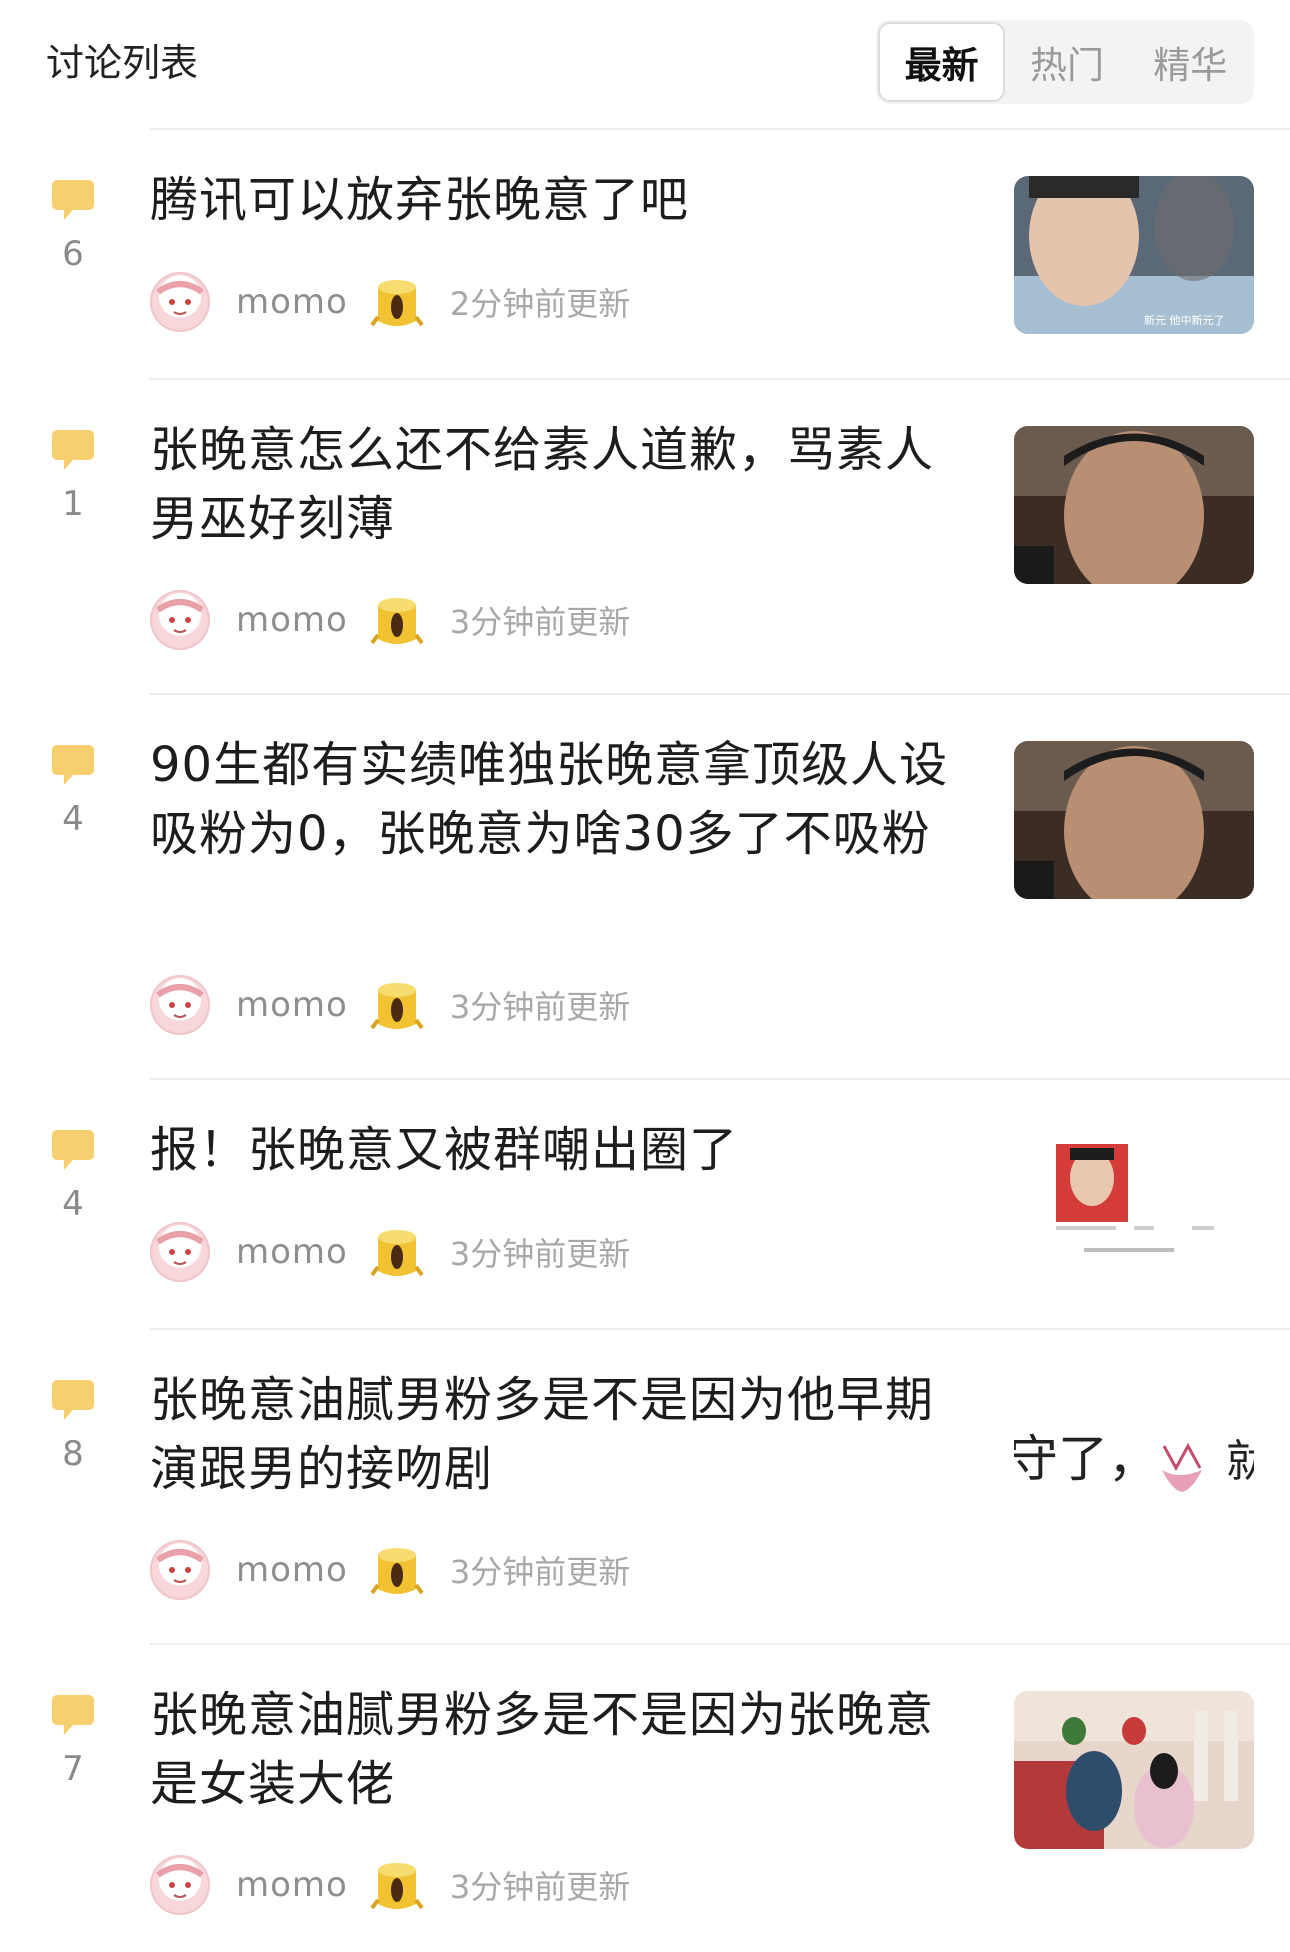 This screenshot has width=1290, height=1952. Describe the element at coordinates (560, 800) in the screenshot. I see `post-title: 90生都有实绩唯独张晚意拿顶级人设吸粉为0，张晚意为啥30多了不吸粉` at that location.